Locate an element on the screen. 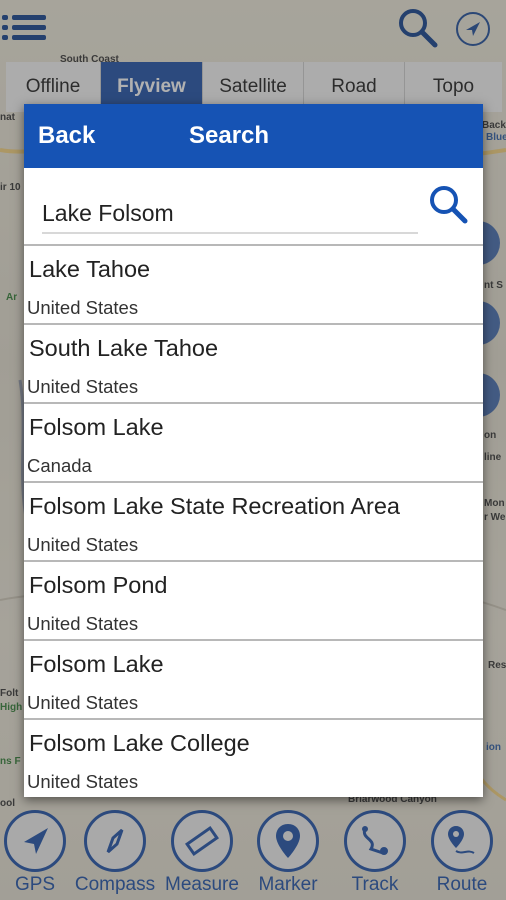  search-bar is located at coordinates (253, 206).